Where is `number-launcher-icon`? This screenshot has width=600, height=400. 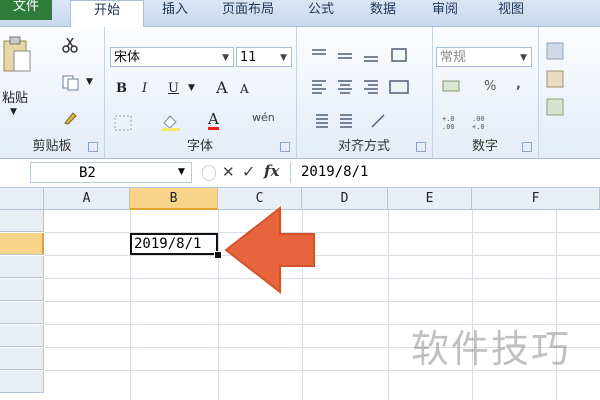
number-launcher-icon is located at coordinates (527, 147).